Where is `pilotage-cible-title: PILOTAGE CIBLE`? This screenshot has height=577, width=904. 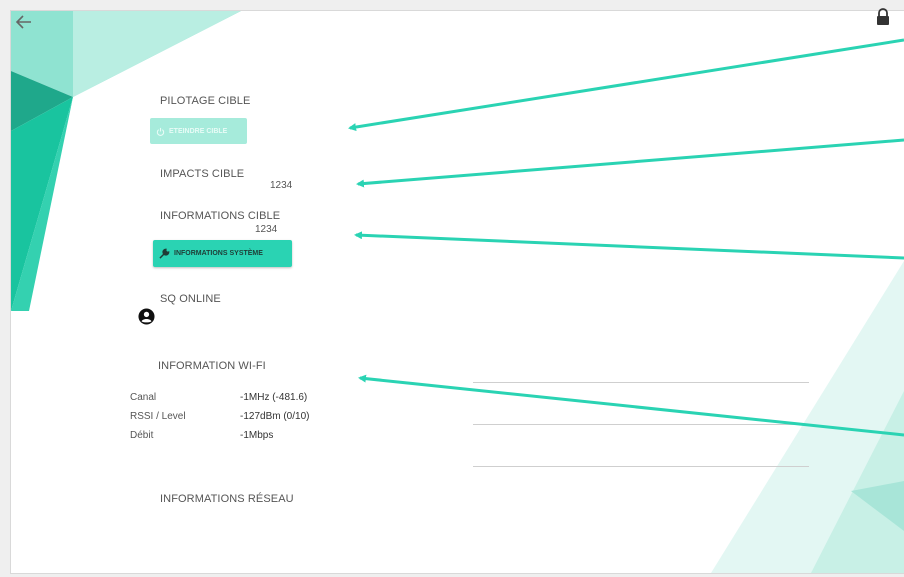
pilotage-cible-title: PILOTAGE CIBLE is located at coordinates (205, 101).